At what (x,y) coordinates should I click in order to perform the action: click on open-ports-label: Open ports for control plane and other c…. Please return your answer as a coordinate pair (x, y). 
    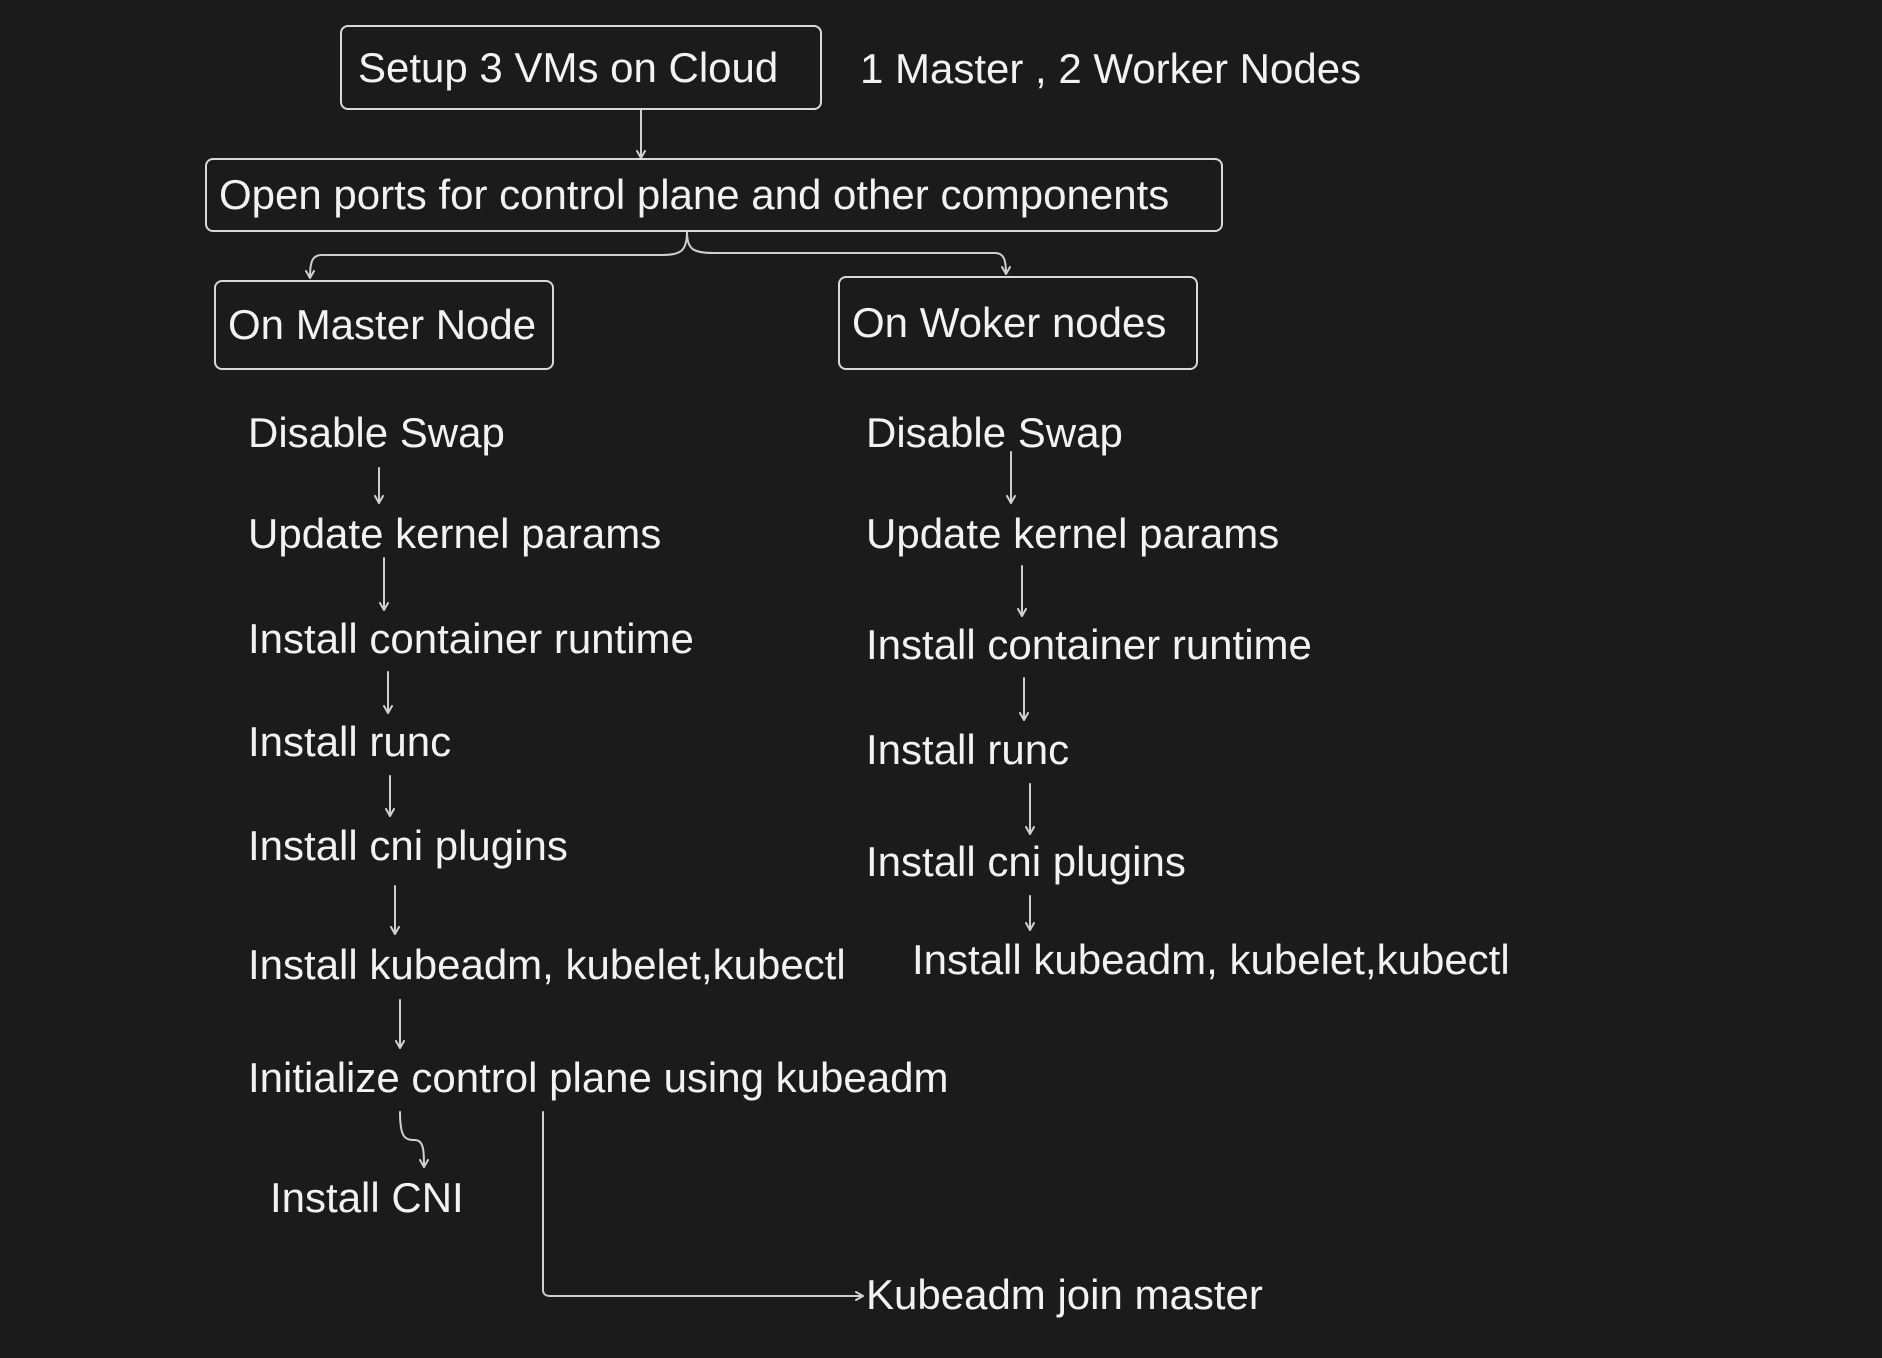
    Looking at the image, I should click on (694, 194).